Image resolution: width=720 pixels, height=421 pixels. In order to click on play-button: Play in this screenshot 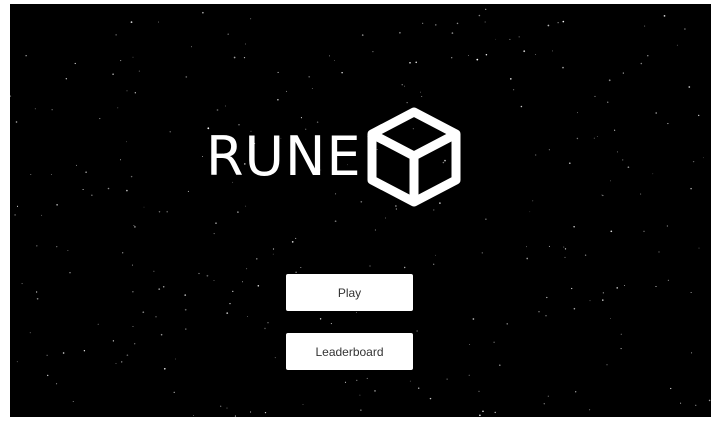, I will do `click(349, 292)`.